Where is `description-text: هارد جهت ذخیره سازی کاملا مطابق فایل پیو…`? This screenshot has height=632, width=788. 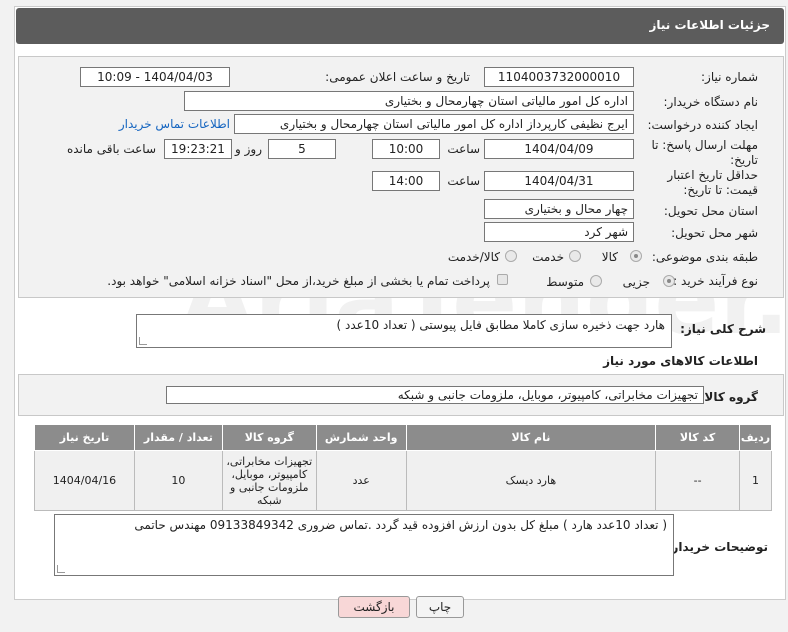 description-text: هارد جهت ذخیره سازی کاملا مطابق فایل پیو… is located at coordinates (500, 325).